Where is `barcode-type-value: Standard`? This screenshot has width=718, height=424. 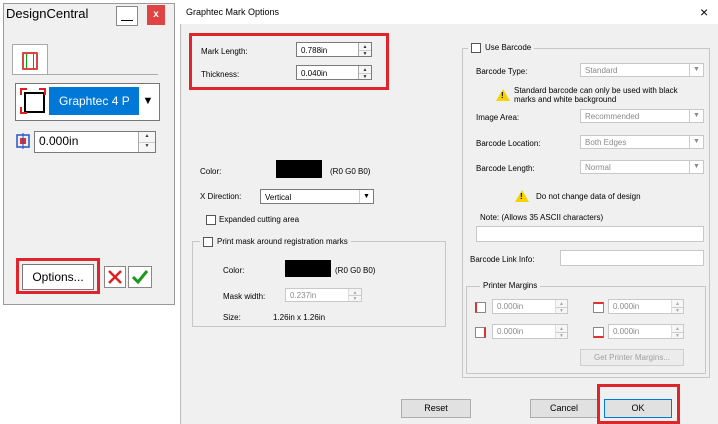
barcode-type-value: Standard is located at coordinates (601, 70).